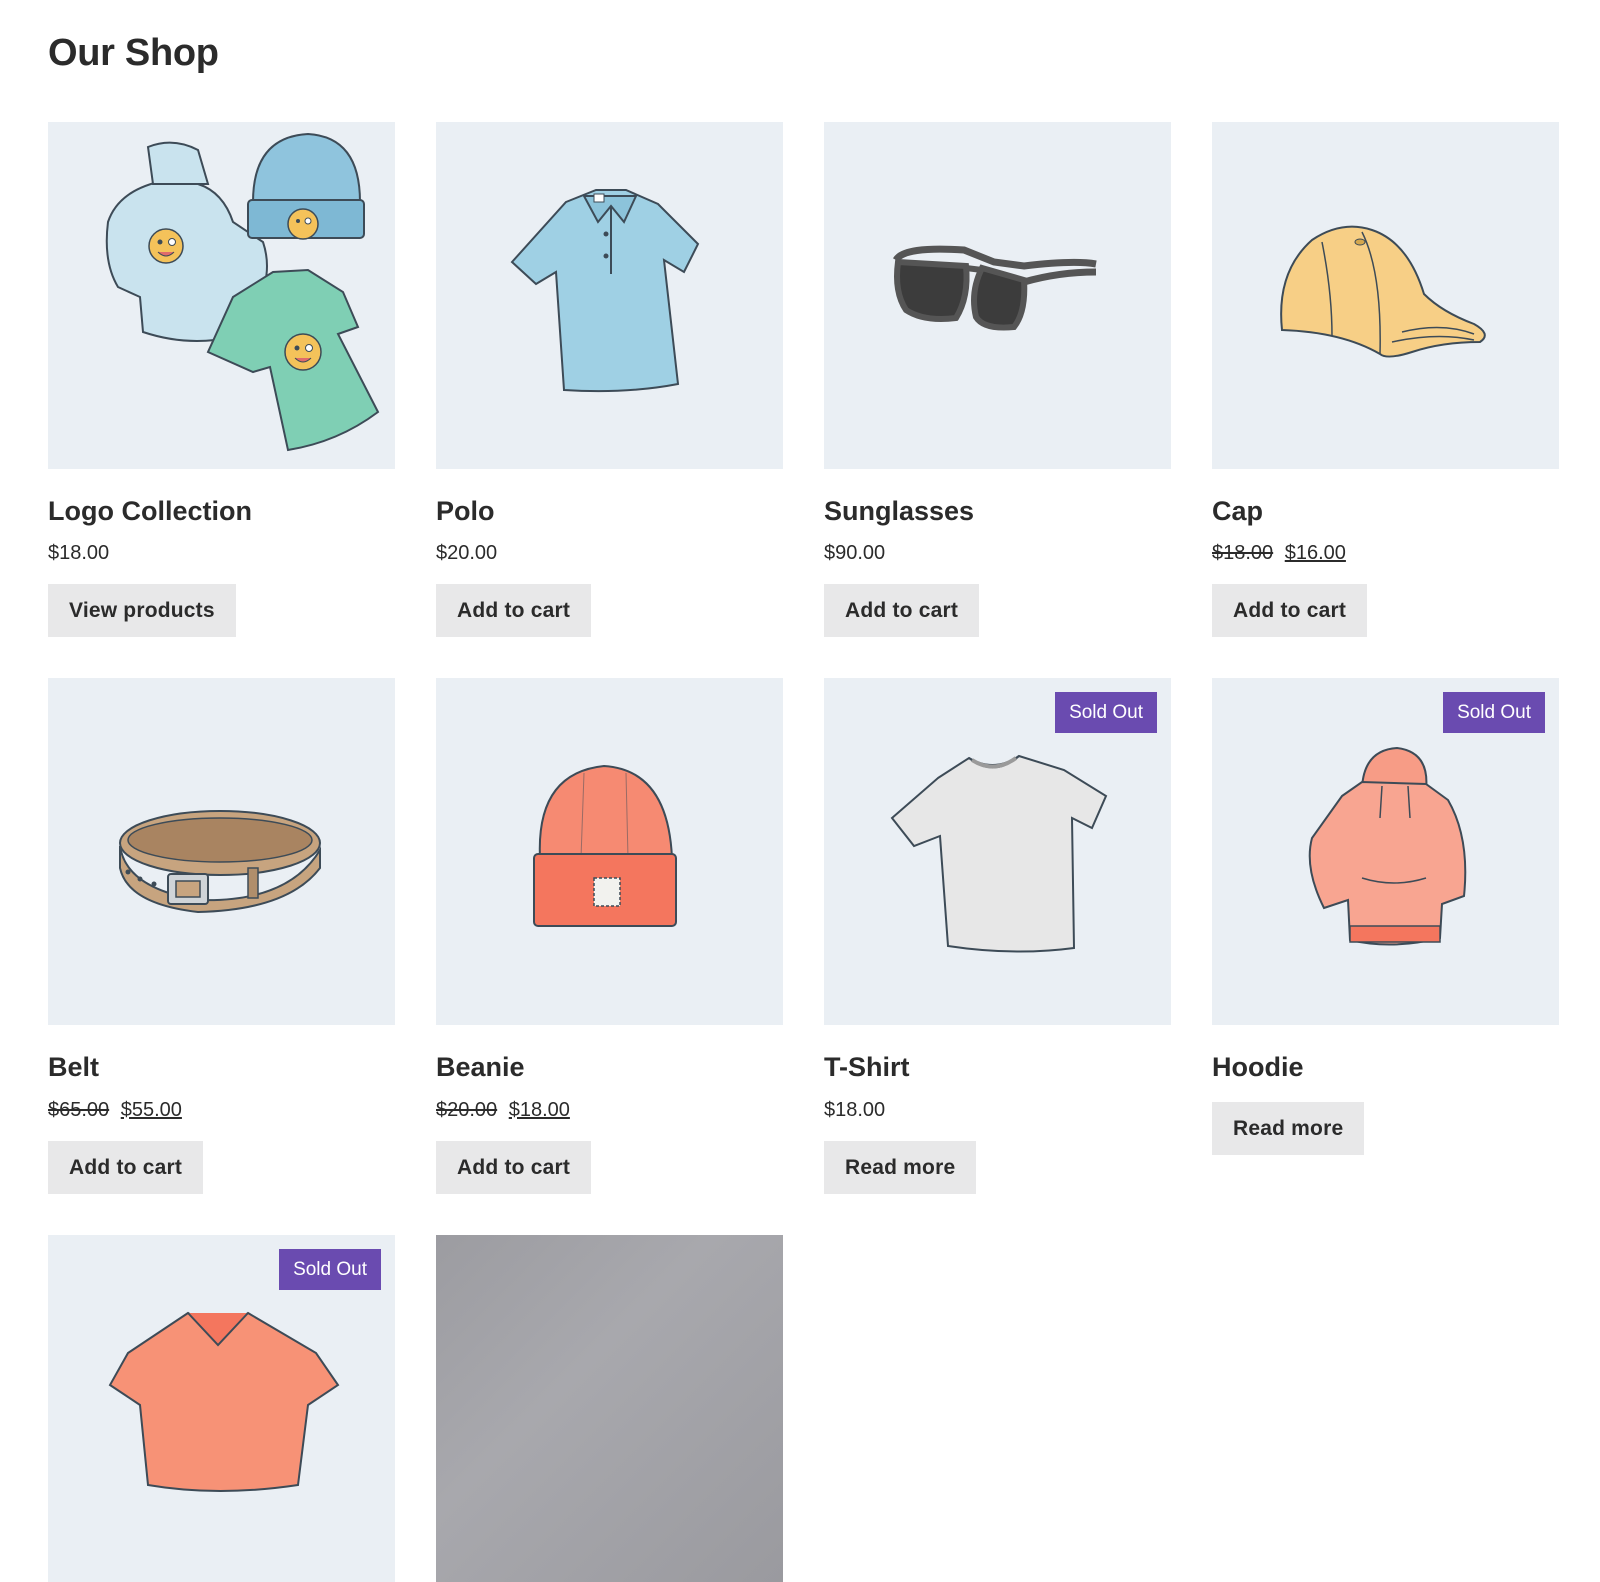 This screenshot has height=1582, width=1600. Describe the element at coordinates (221, 511) in the screenshot. I see `product-name: Logo Collection` at that location.